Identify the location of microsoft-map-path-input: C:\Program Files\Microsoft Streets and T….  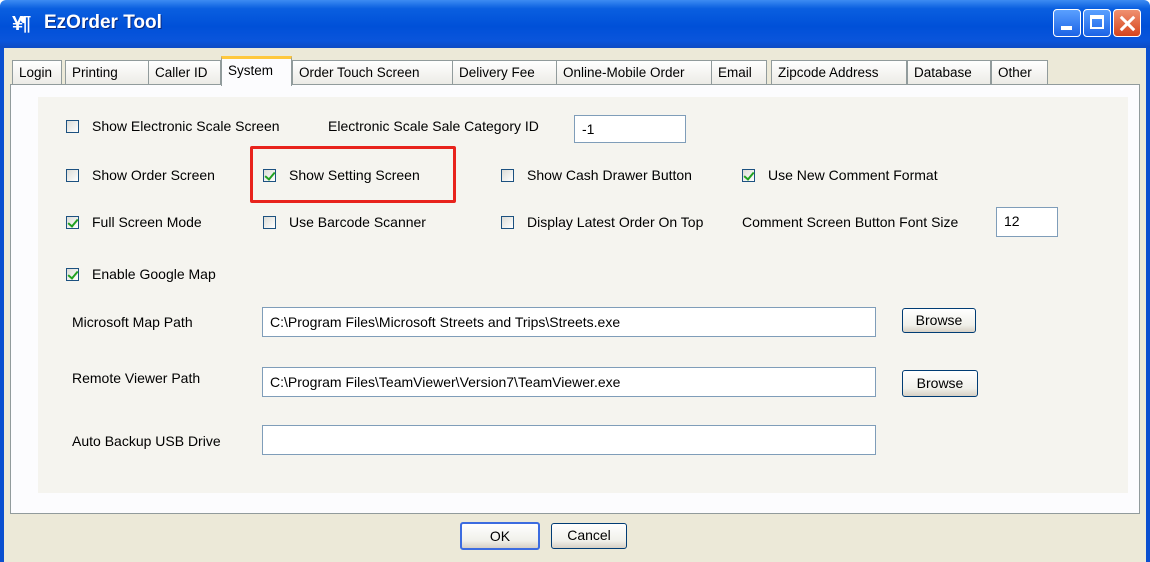
(569, 322).